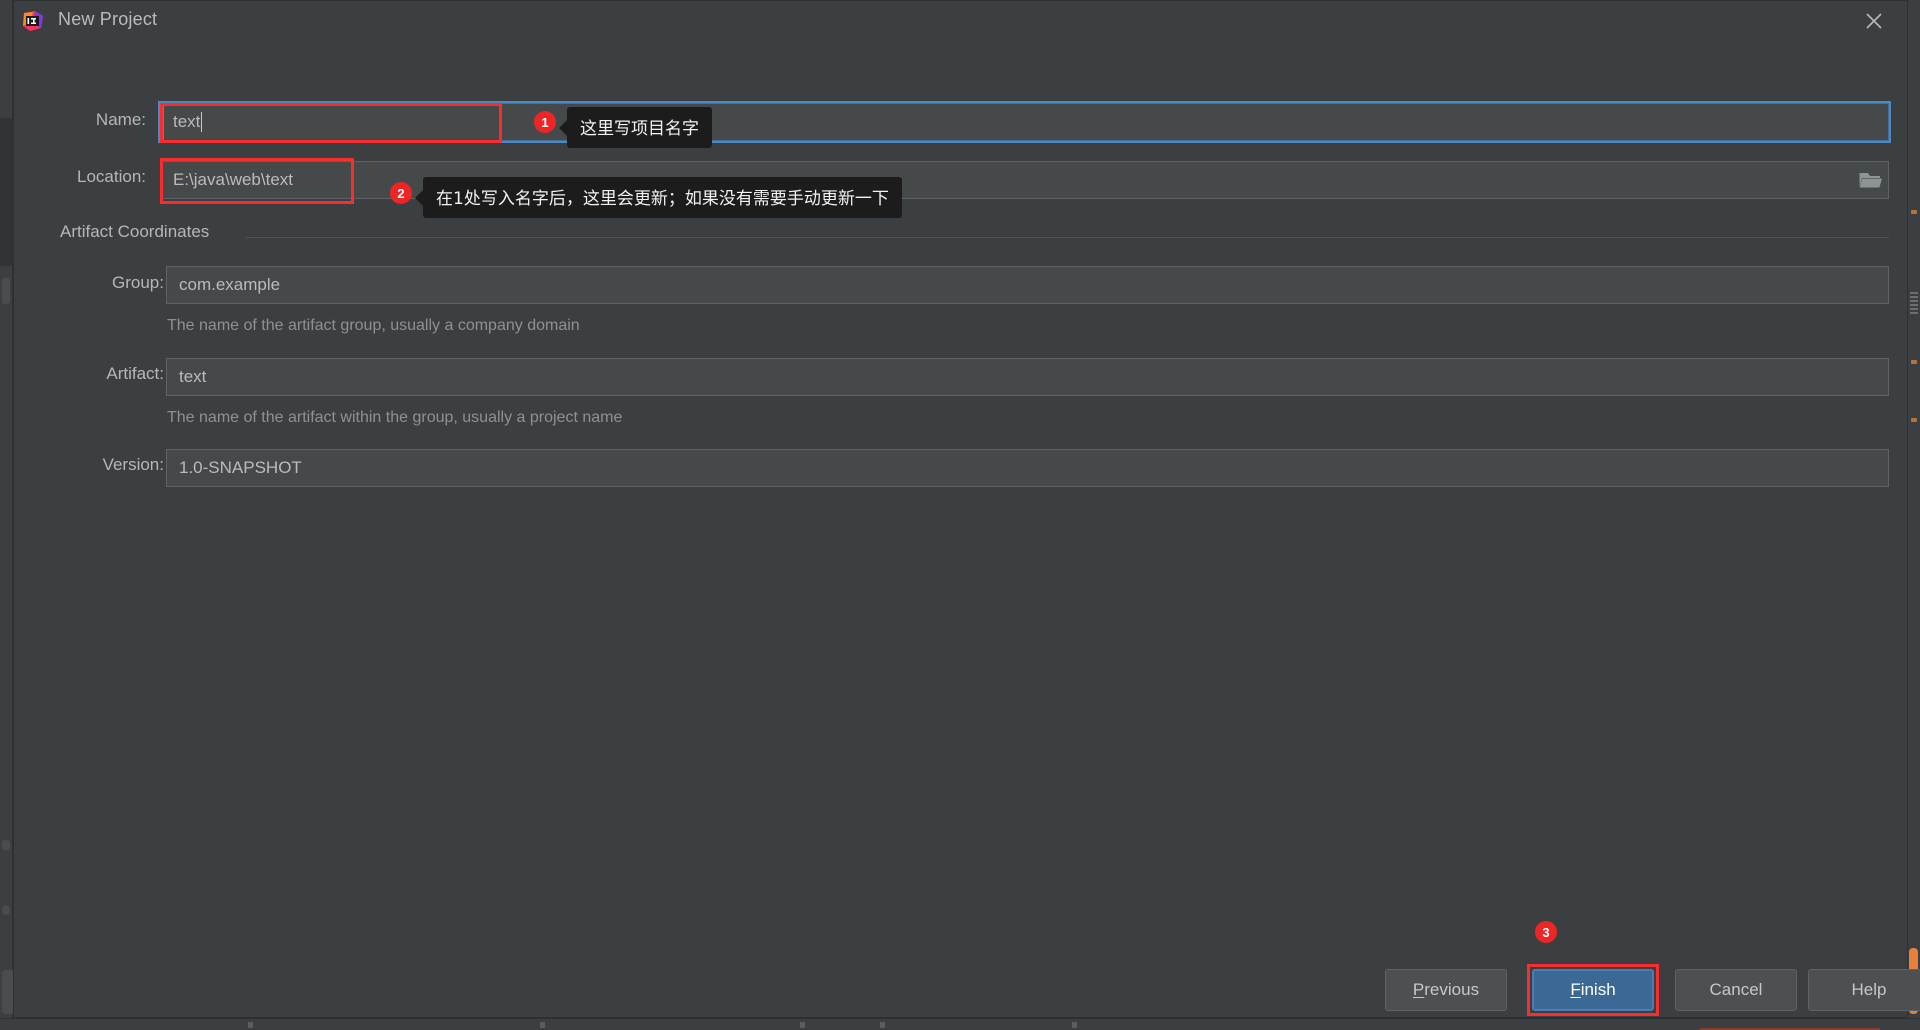 The width and height of the screenshot is (1920, 1030). What do you see at coordinates (1027, 285) in the screenshot?
I see `group-input: com.example` at bounding box center [1027, 285].